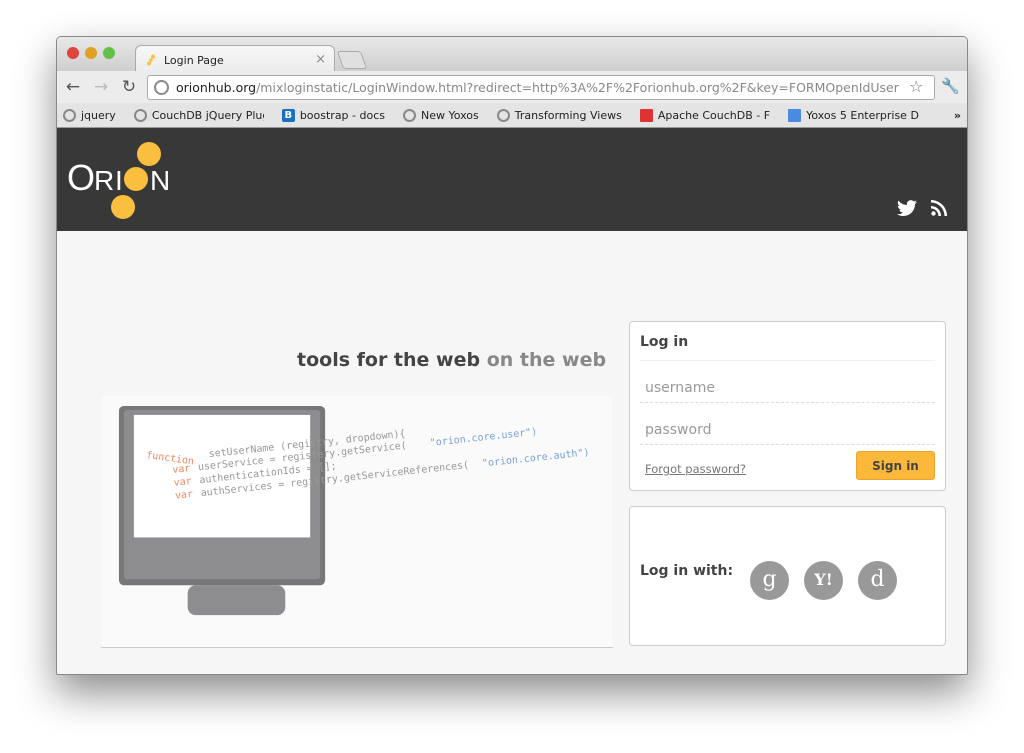  I want to click on back-icon: ←, so click(73, 87).